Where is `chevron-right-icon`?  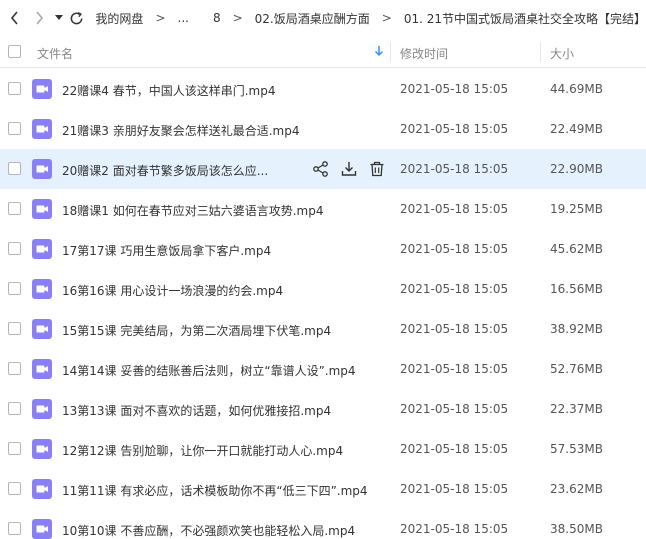
chevron-right-icon is located at coordinates (39, 18).